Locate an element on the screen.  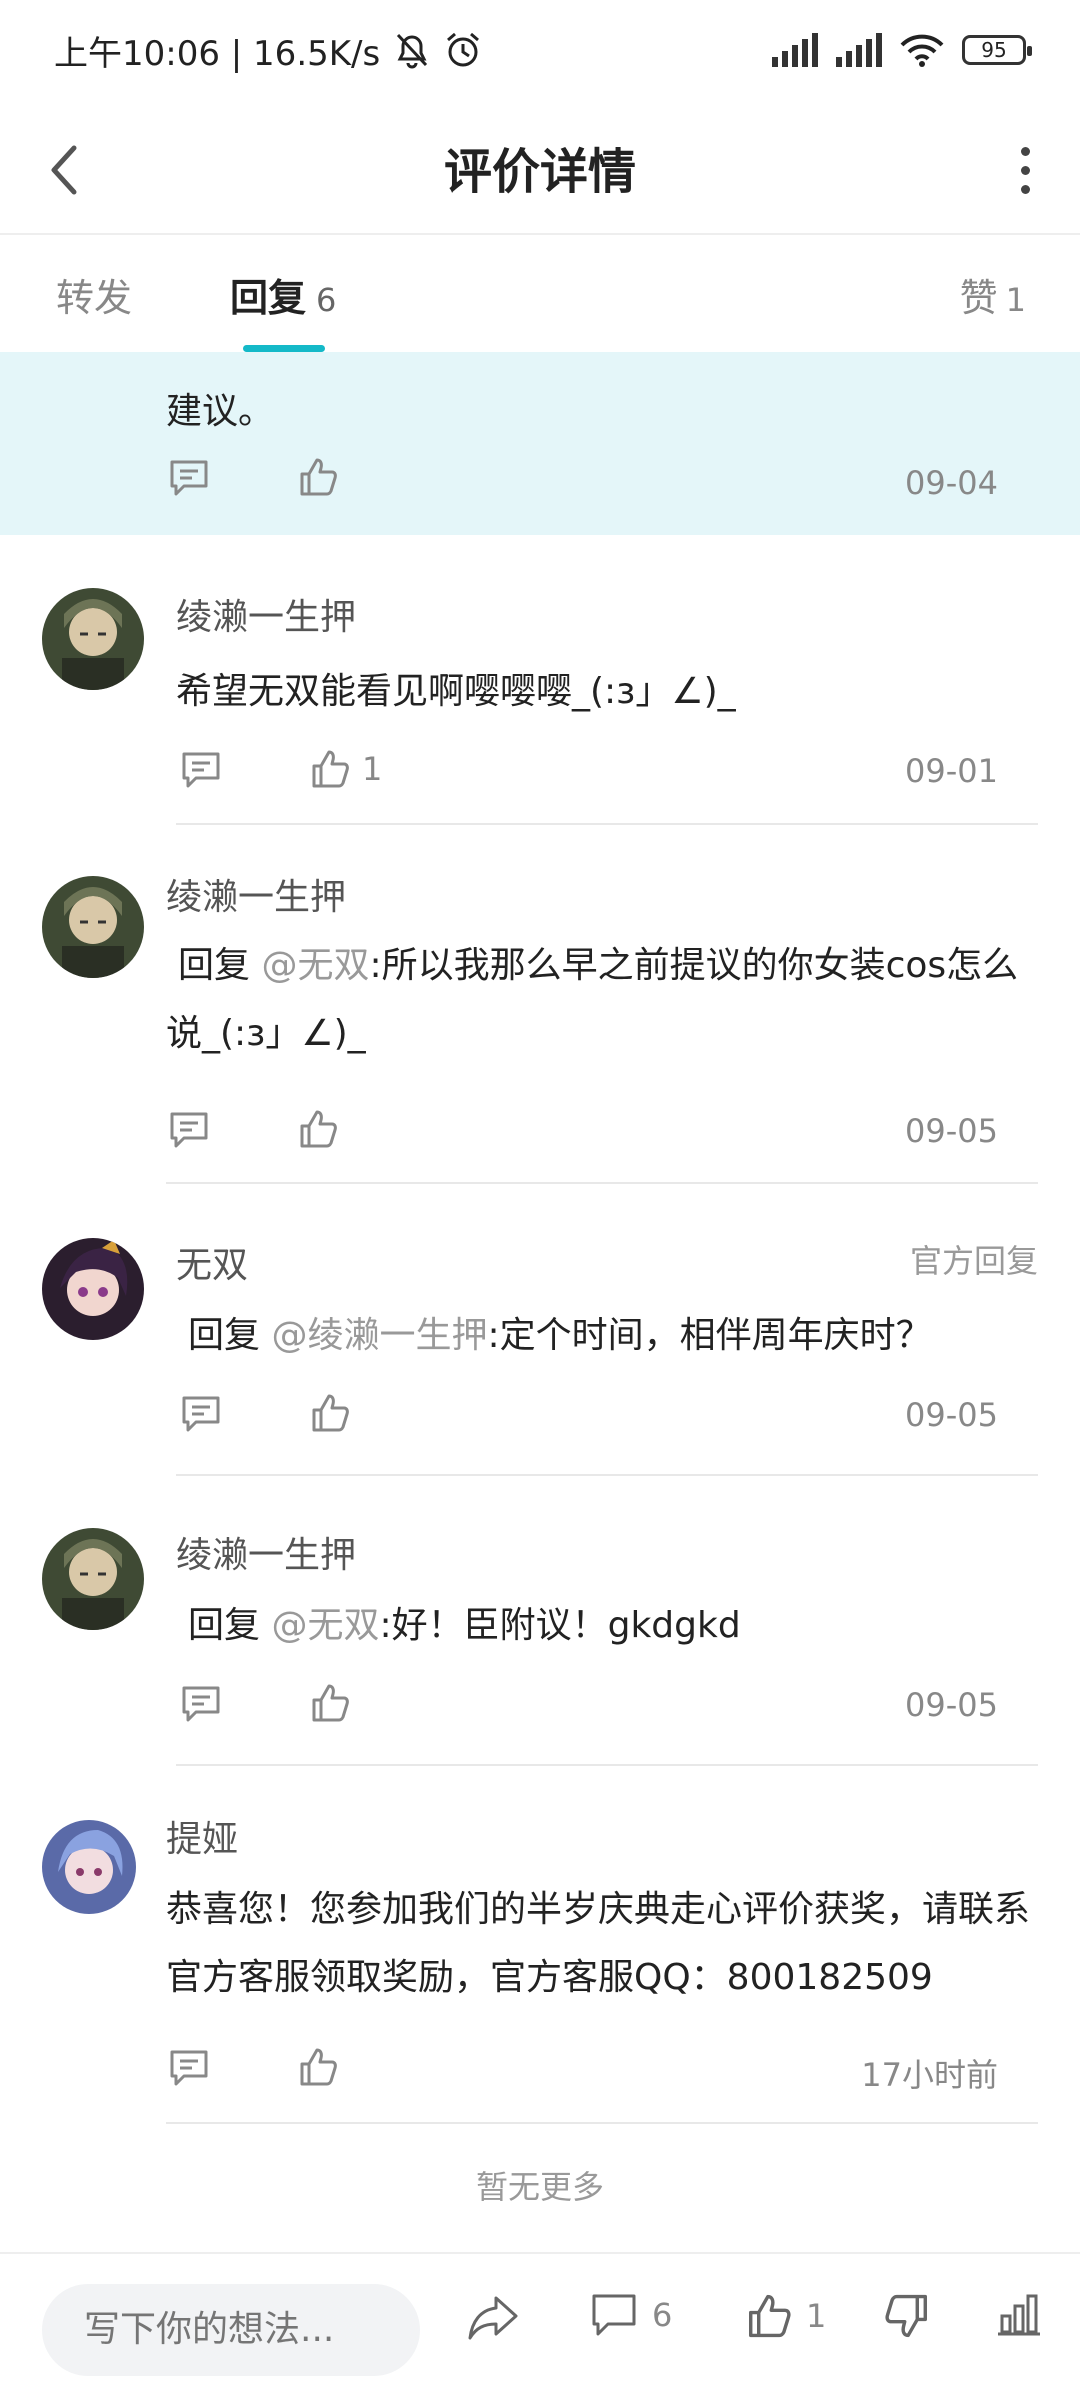
alarm-icon is located at coordinates (463, 49).